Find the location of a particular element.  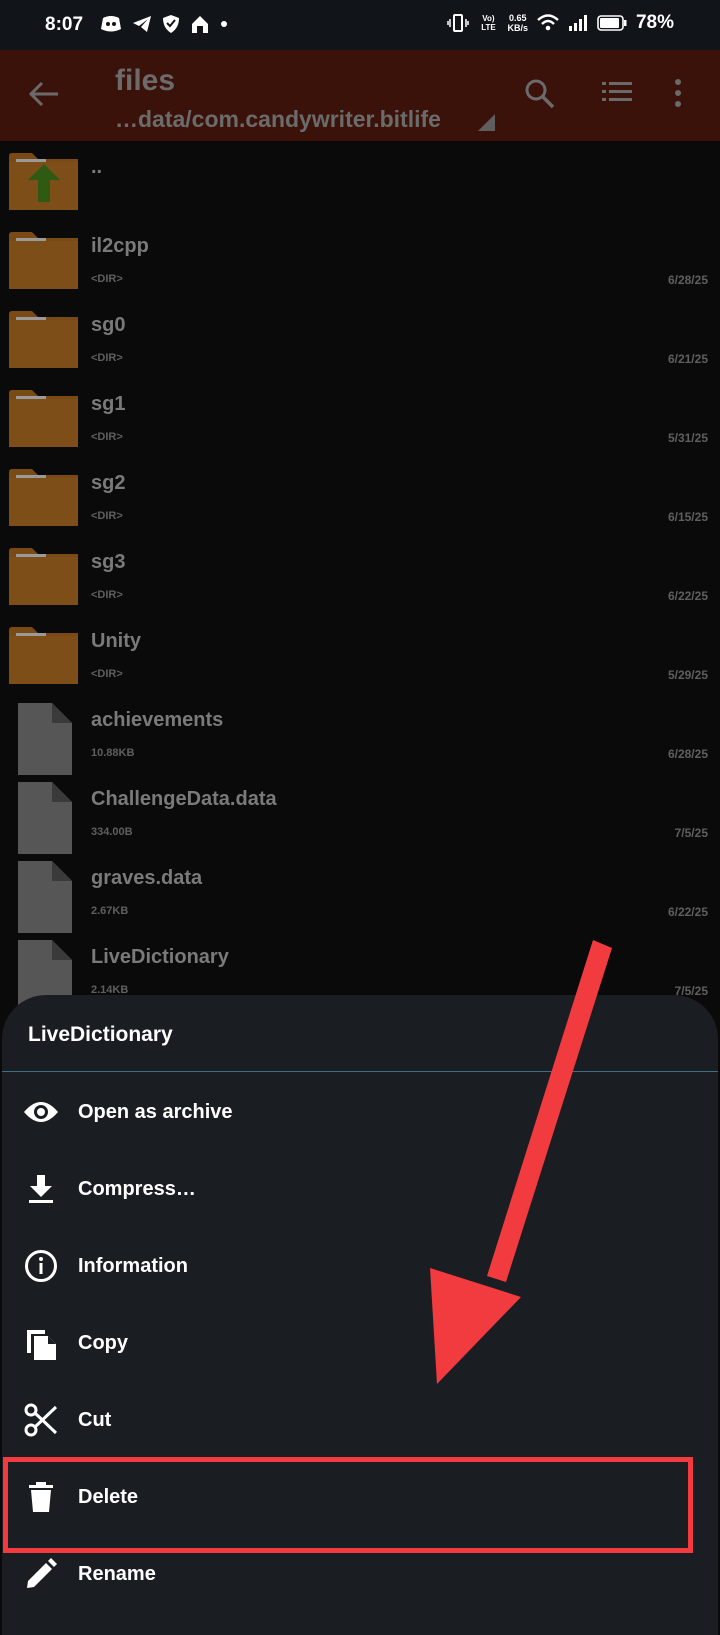

annotation-highlight-box is located at coordinates (348, 1505).